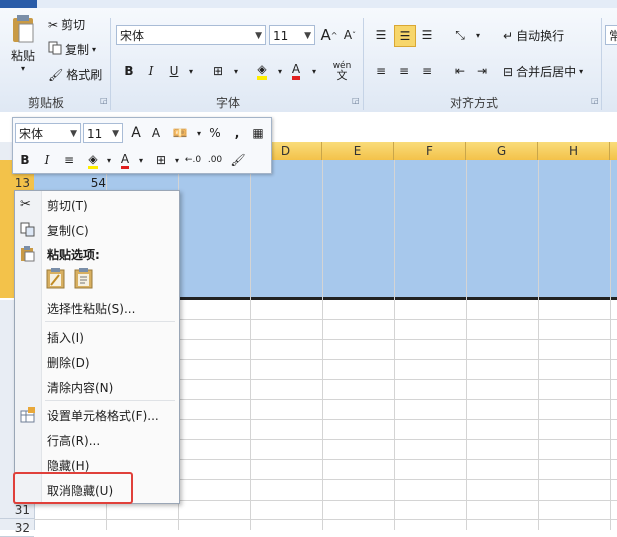 Image resolution: width=617 pixels, height=537 pixels. Describe the element at coordinates (103, 133) in the screenshot. I see `mini-font-size-combo: 11 ▼` at that location.